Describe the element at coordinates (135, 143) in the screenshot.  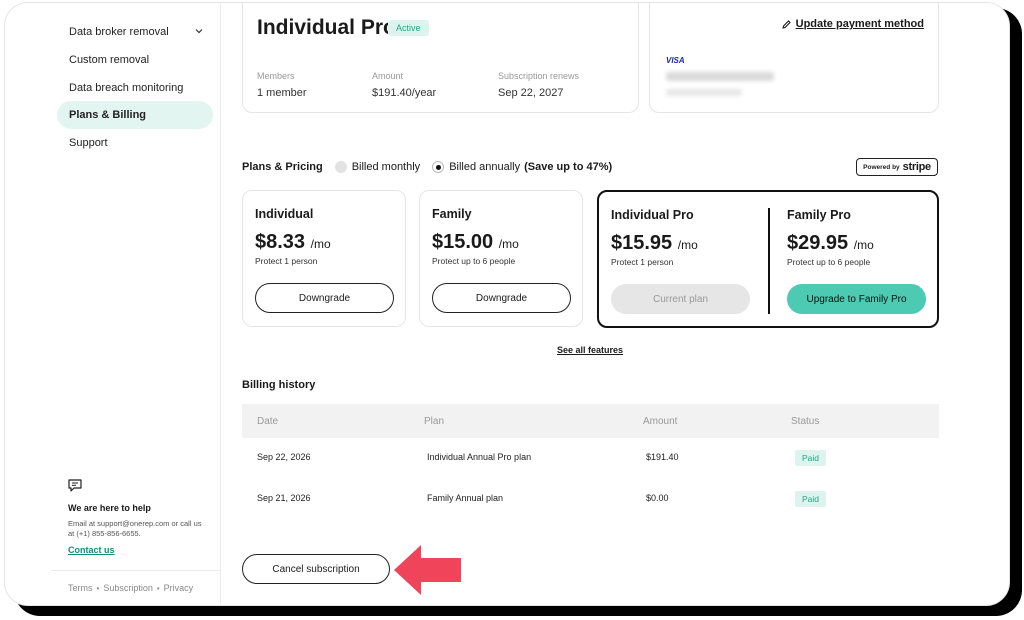
I see `sidebar-item-support: Support` at that location.